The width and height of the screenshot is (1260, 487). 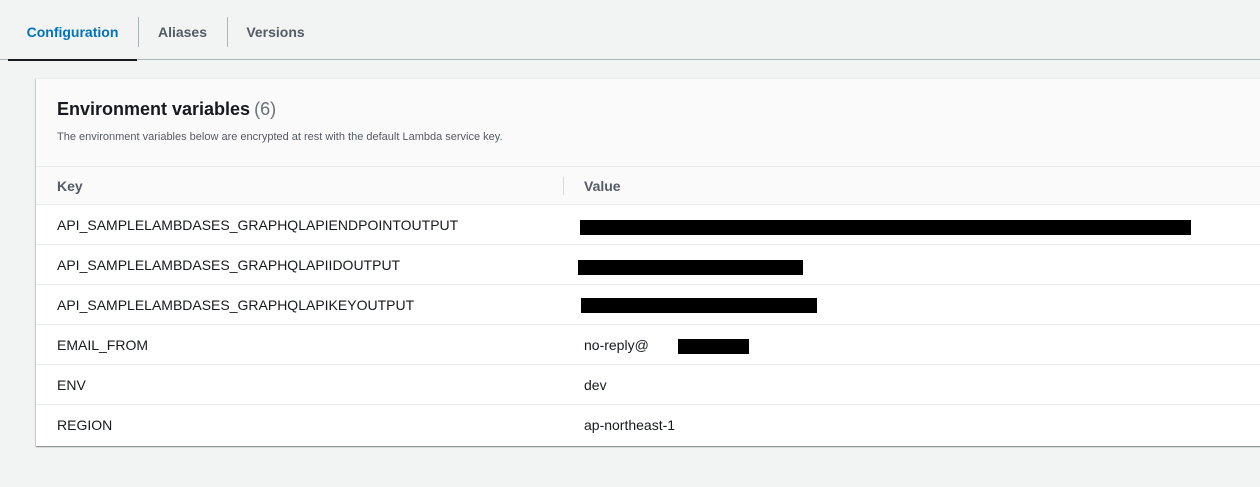 What do you see at coordinates (265, 109) in the screenshot?
I see `variable-count: (6)` at bounding box center [265, 109].